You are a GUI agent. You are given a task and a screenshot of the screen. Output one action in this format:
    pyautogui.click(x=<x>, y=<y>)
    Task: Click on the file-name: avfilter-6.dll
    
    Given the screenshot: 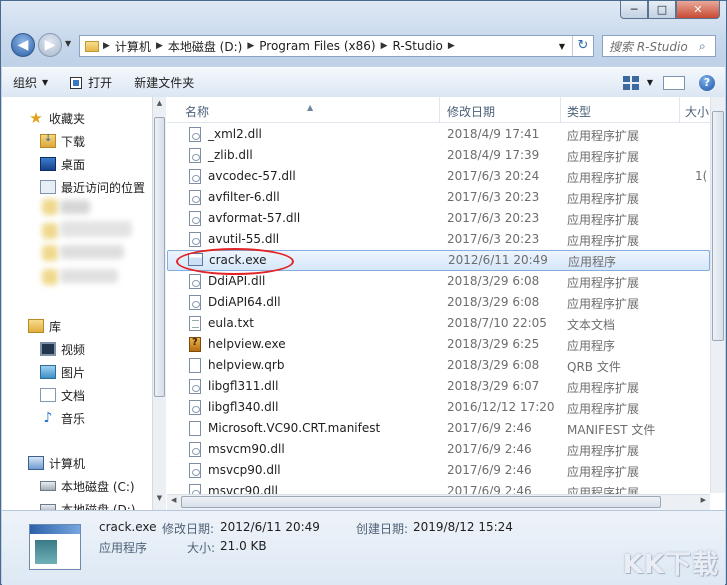 What is the action you would take?
    pyautogui.click(x=244, y=197)
    